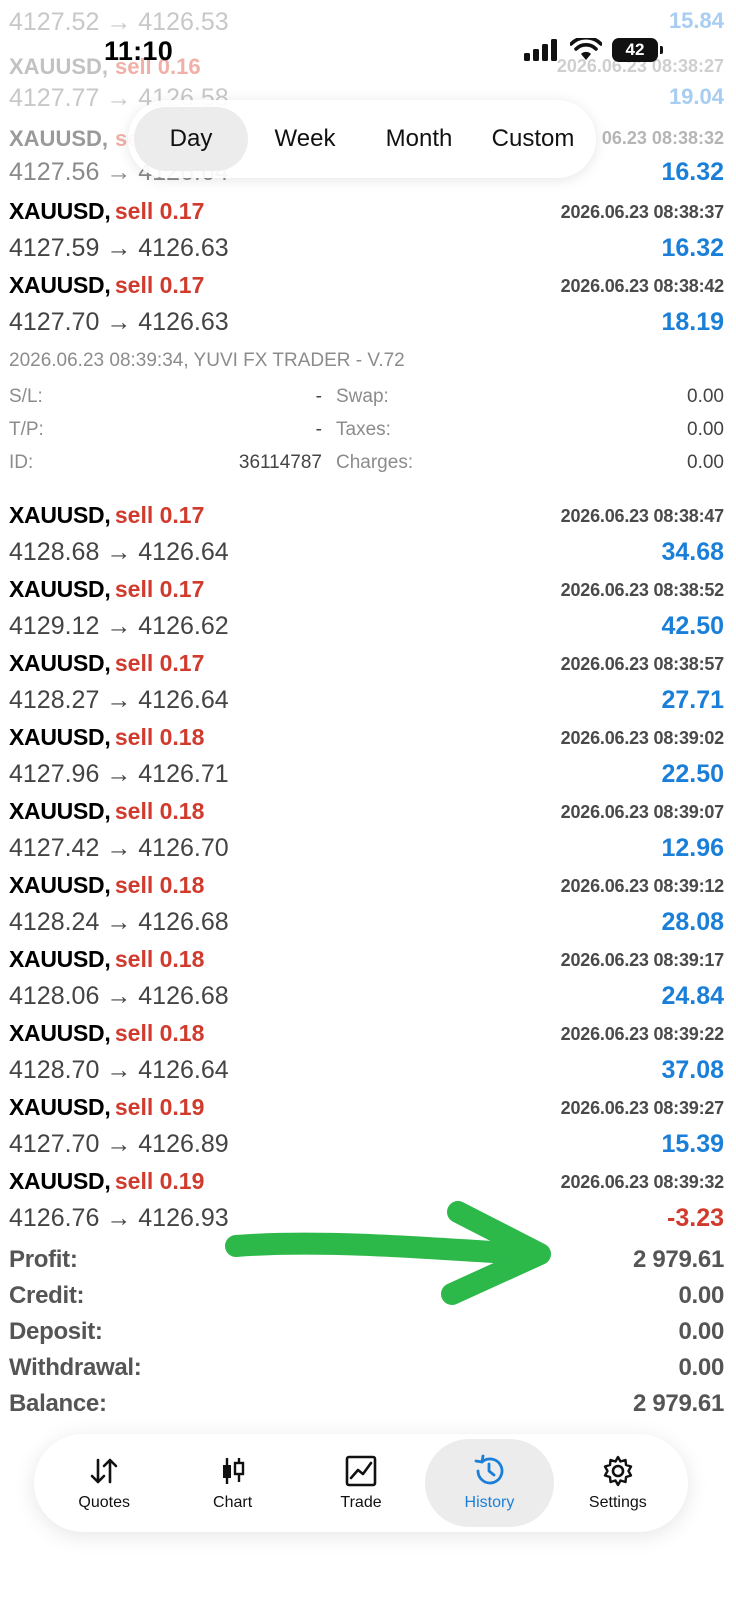 The height and width of the screenshot is (1600, 736). Describe the element at coordinates (489, 1469) in the screenshot. I see `history-icon` at that location.